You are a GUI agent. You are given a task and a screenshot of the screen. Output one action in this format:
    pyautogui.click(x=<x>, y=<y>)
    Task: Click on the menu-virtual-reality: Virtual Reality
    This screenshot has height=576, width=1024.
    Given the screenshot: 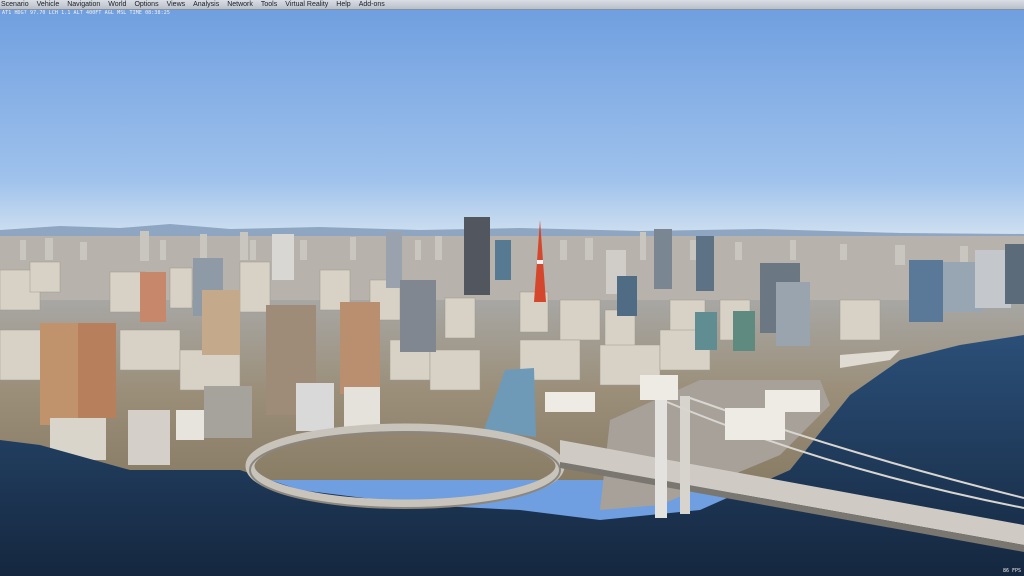 What is the action you would take?
    pyautogui.click(x=306, y=4)
    